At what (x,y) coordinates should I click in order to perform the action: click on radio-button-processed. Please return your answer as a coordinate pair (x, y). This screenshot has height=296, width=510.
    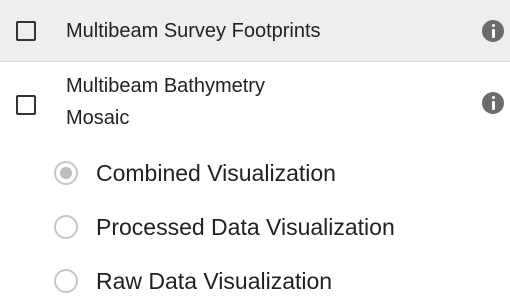
    Looking at the image, I should click on (66, 227).